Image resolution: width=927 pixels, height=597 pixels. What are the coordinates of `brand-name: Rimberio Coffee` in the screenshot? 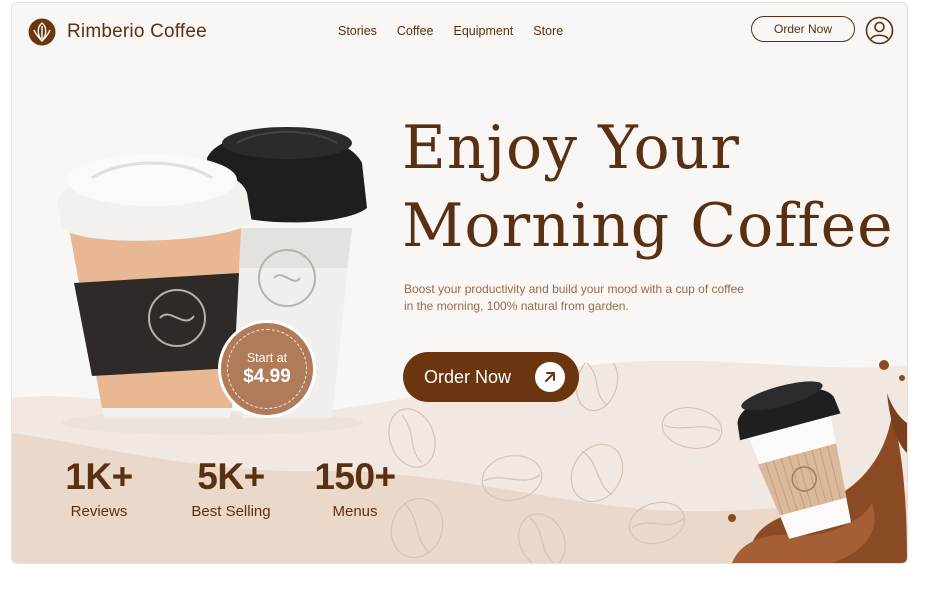 It's located at (137, 31).